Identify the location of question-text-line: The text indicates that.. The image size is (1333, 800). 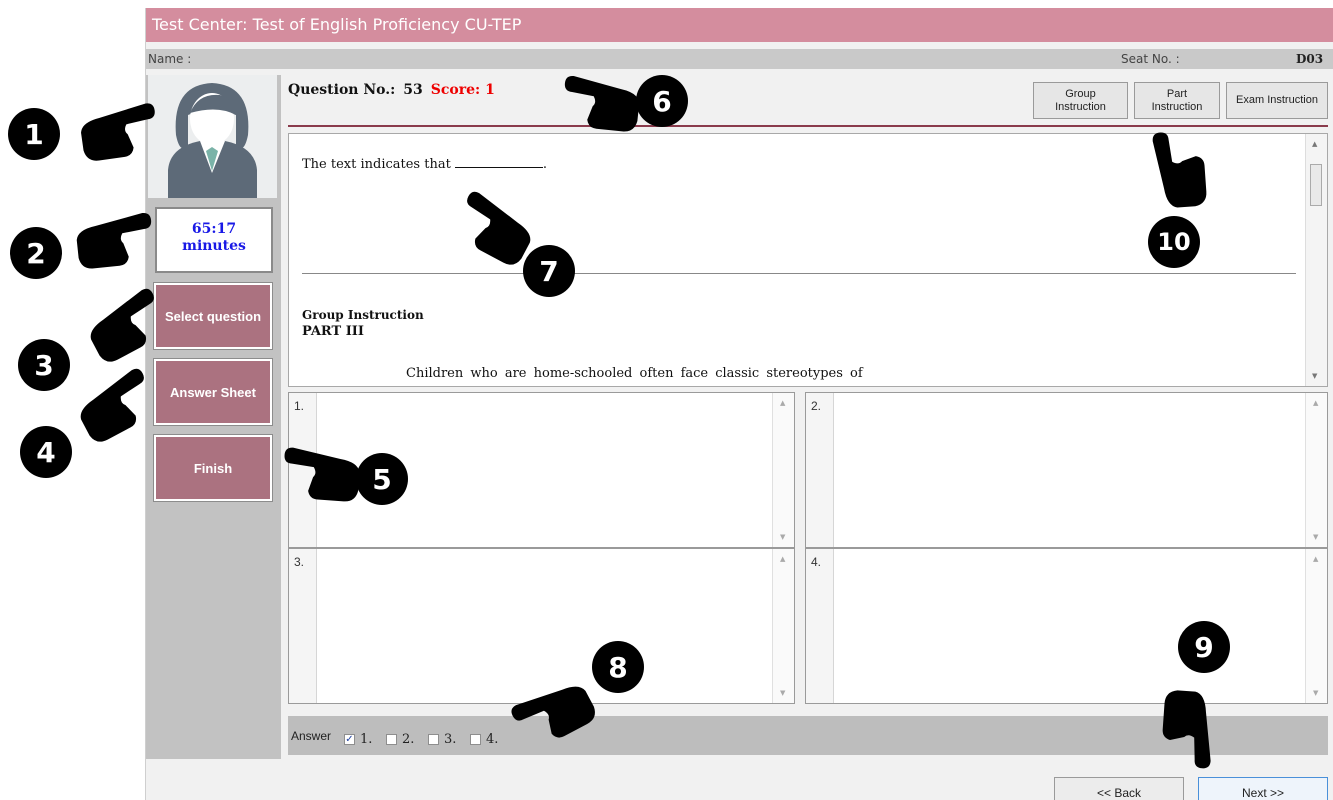
(424, 164).